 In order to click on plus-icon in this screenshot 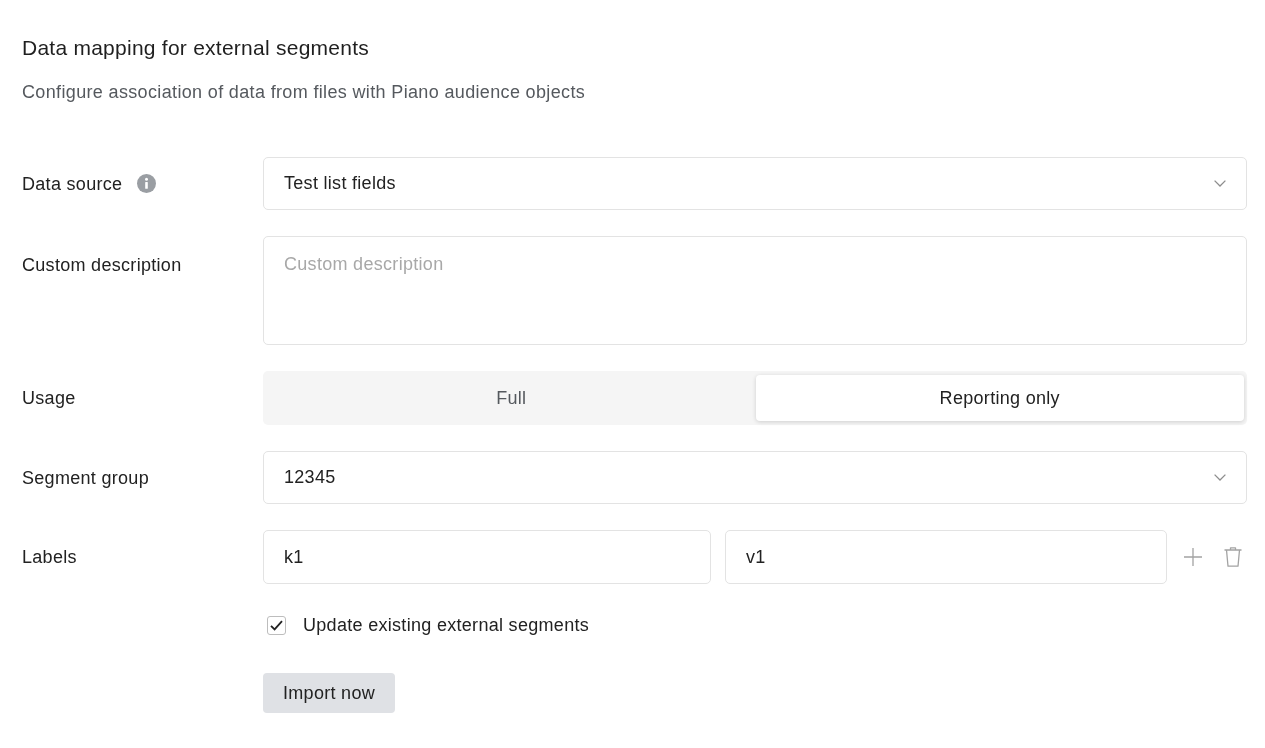, I will do `click(1193, 557)`.